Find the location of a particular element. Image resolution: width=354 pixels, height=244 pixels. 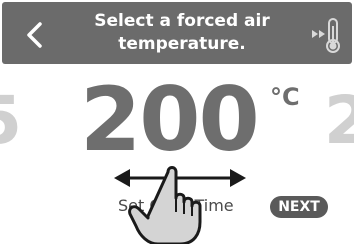

next-button: NEXT is located at coordinates (299, 207).